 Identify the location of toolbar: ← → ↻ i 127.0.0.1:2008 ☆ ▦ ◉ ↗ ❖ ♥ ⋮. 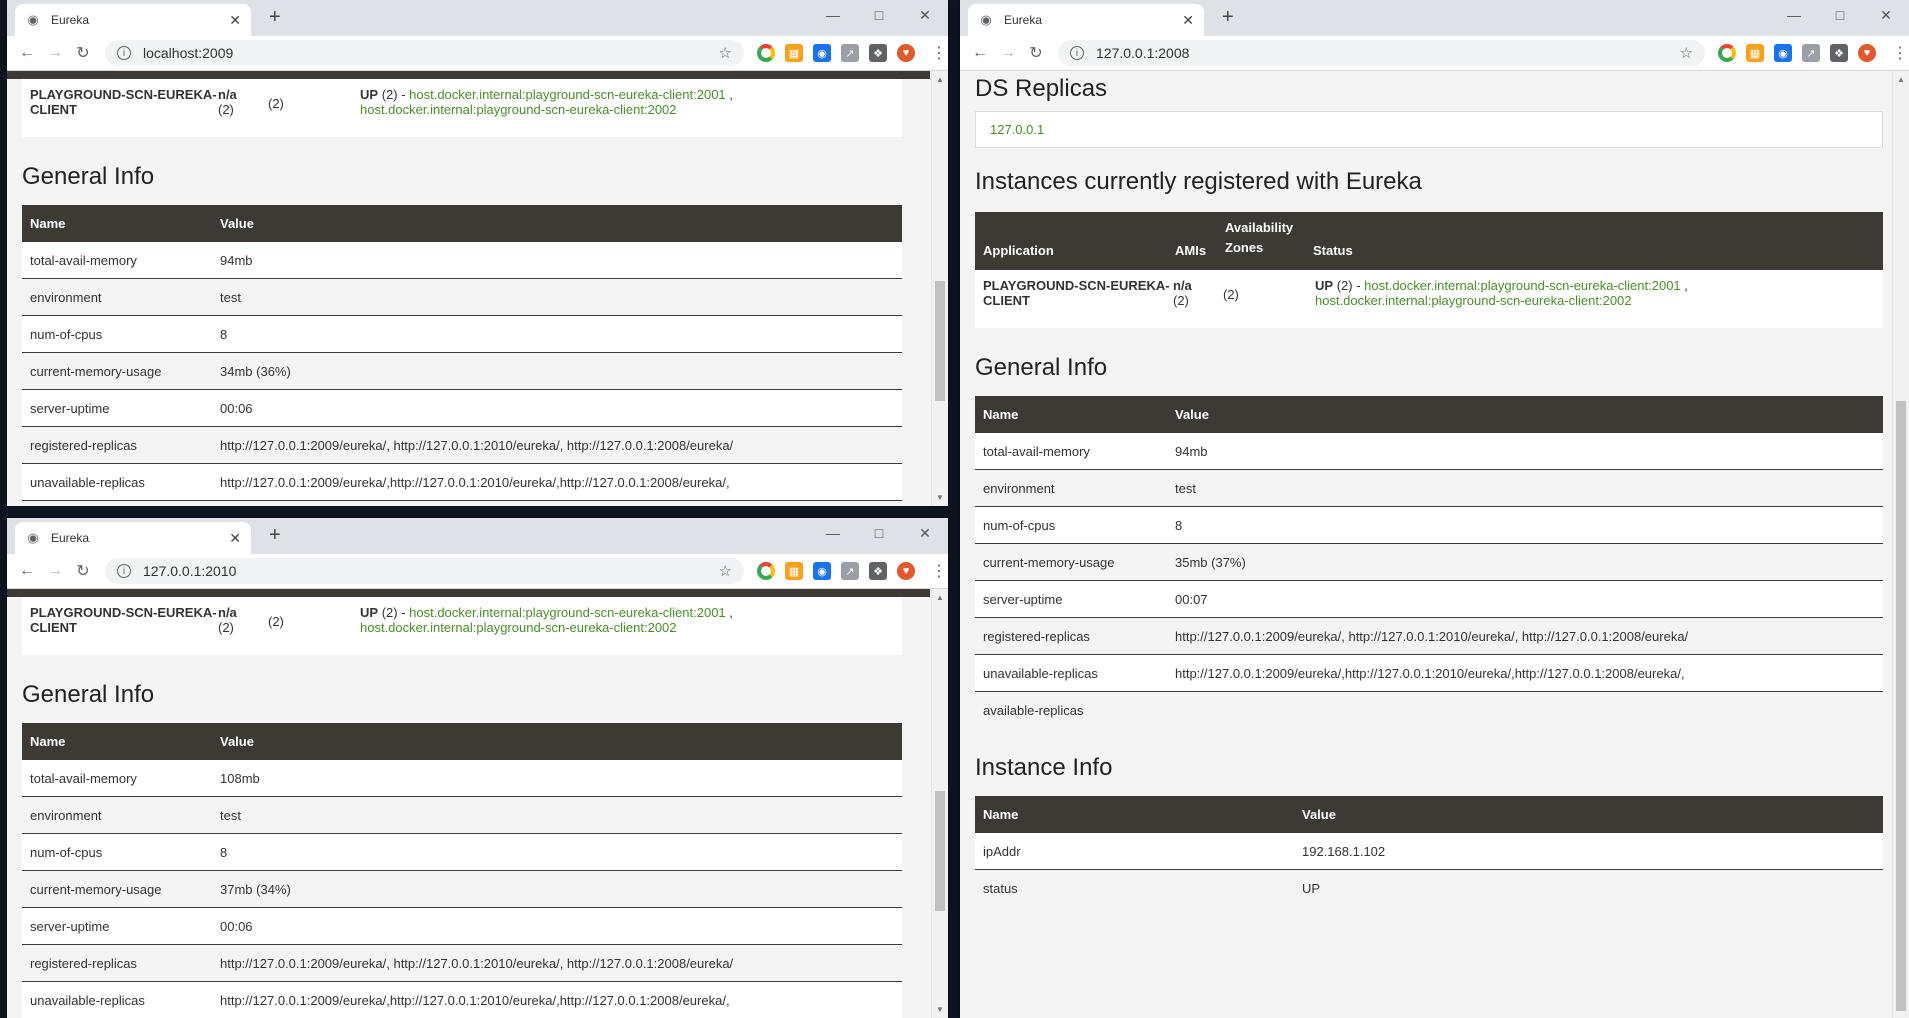
(1434, 53).